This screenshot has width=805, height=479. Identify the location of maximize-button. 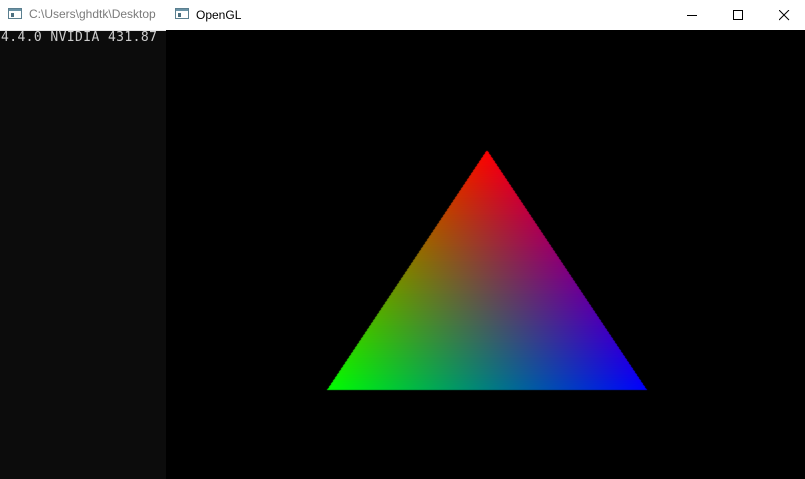
(738, 15).